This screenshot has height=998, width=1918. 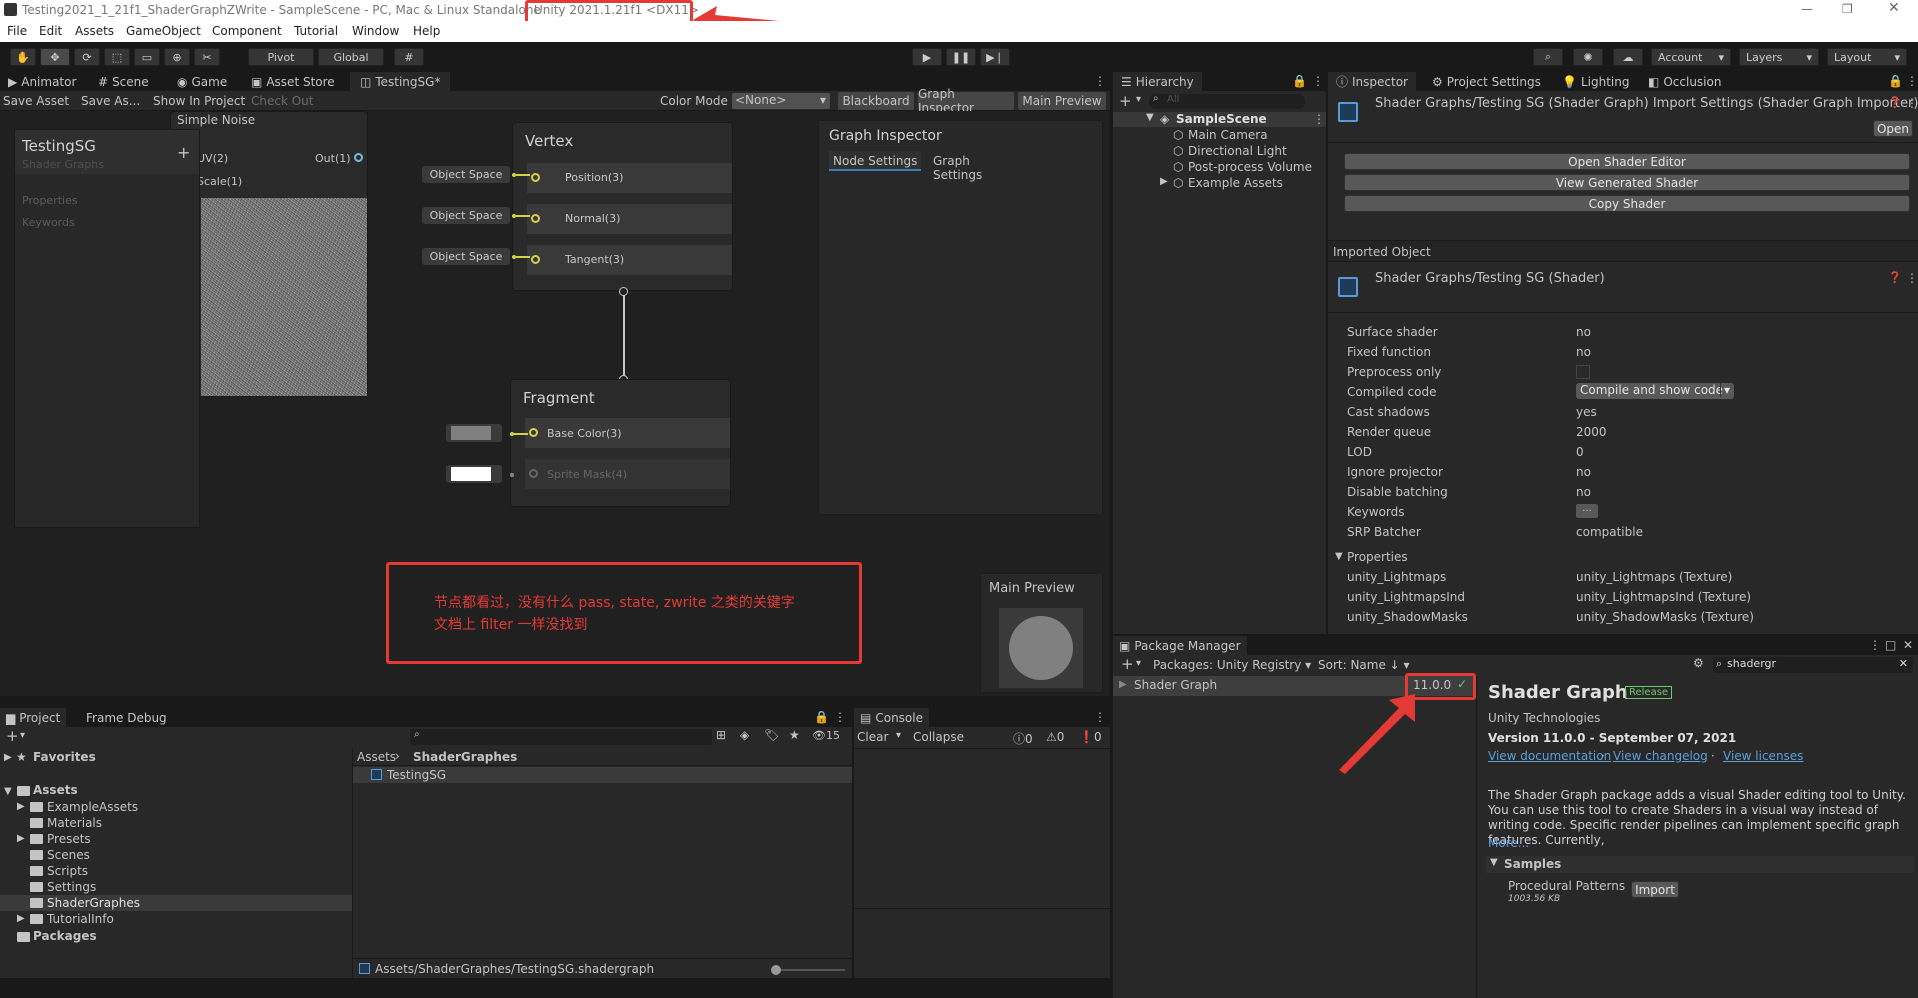 I want to click on clear-search-icon: ✕, so click(x=1903, y=663).